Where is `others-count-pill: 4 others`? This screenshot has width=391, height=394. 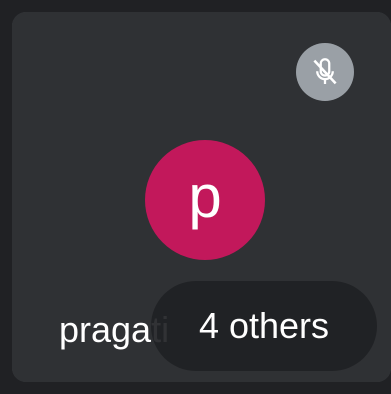
others-count-pill: 4 others is located at coordinates (264, 326).